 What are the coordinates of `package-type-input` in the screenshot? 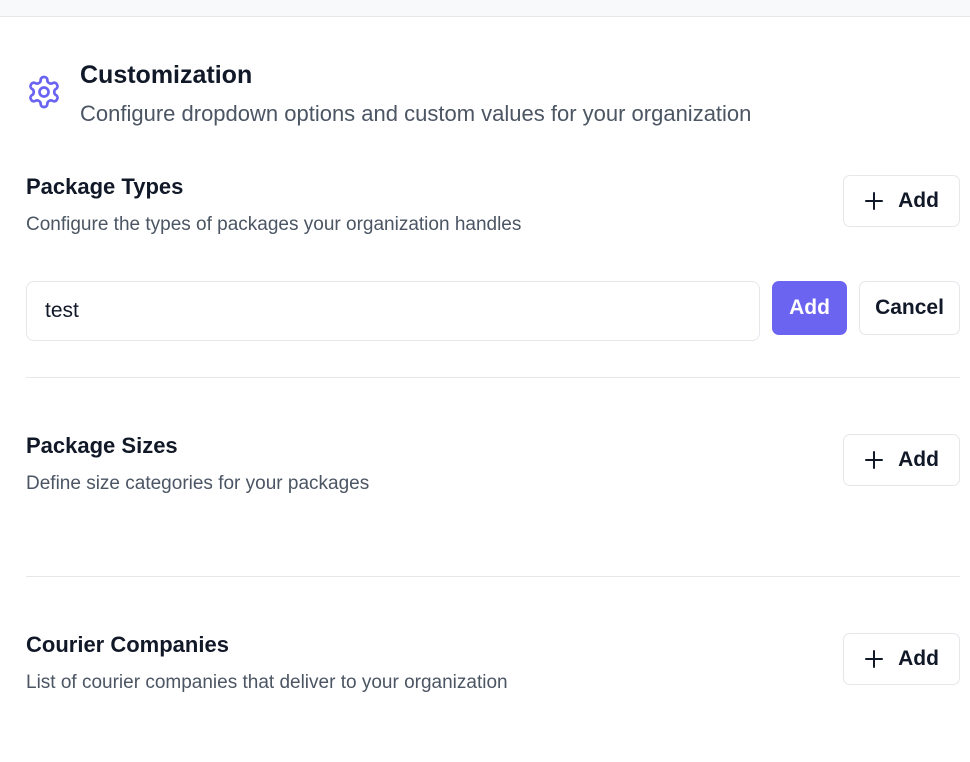 It's located at (393, 311).